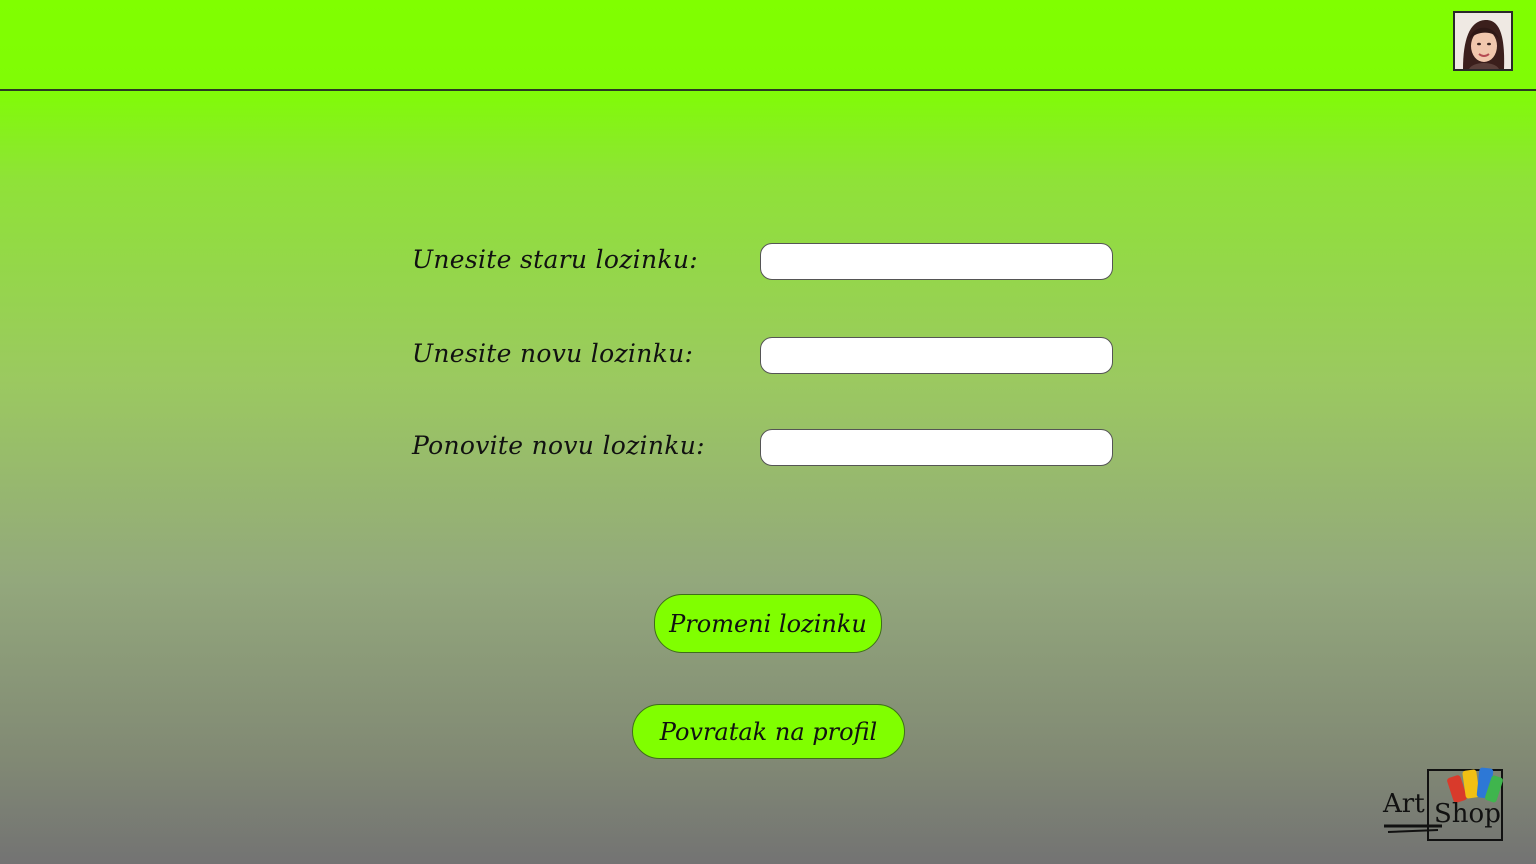  What do you see at coordinates (768, 623) in the screenshot?
I see `change-password-button: Promeni lozinku` at bounding box center [768, 623].